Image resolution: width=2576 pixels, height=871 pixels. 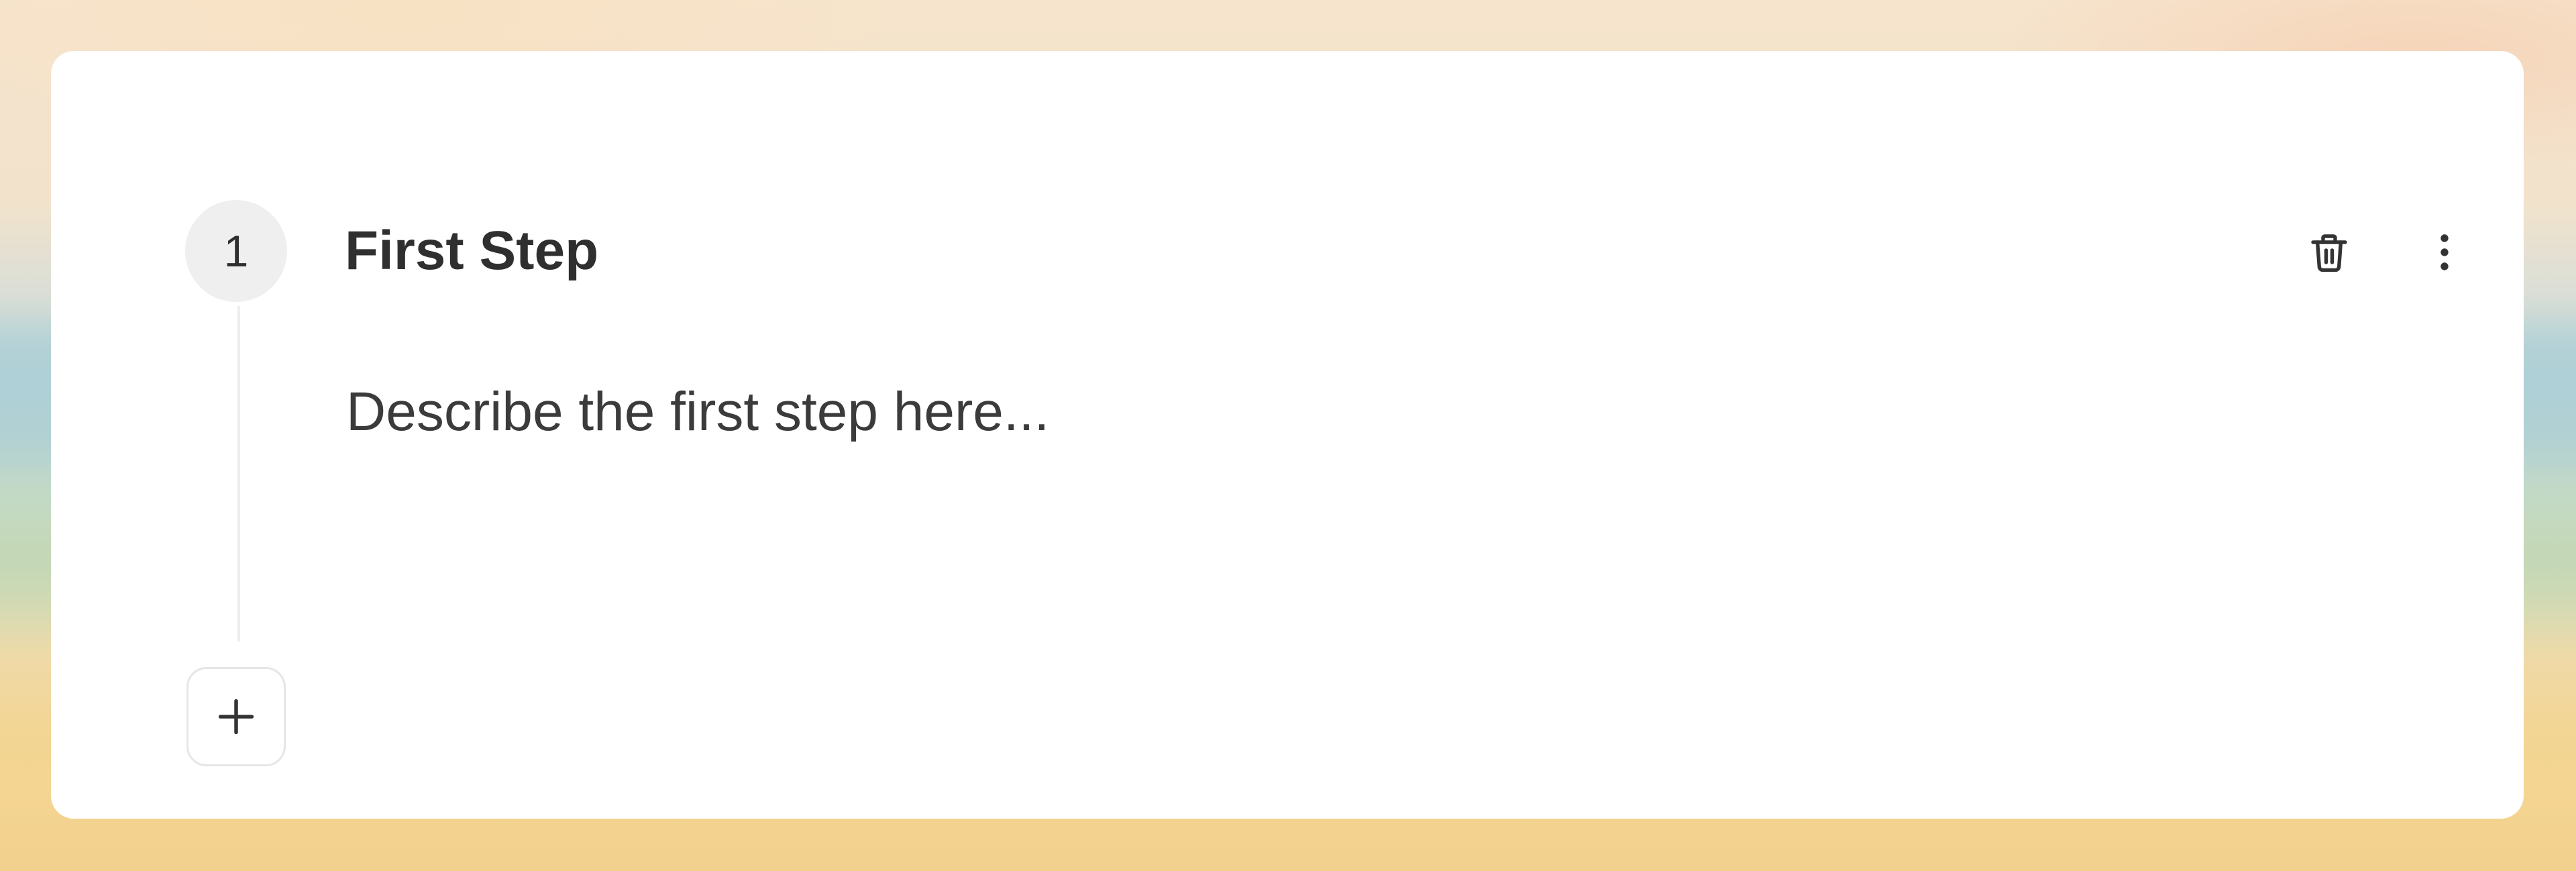 I want to click on step-number-badge: 1, so click(x=236, y=251).